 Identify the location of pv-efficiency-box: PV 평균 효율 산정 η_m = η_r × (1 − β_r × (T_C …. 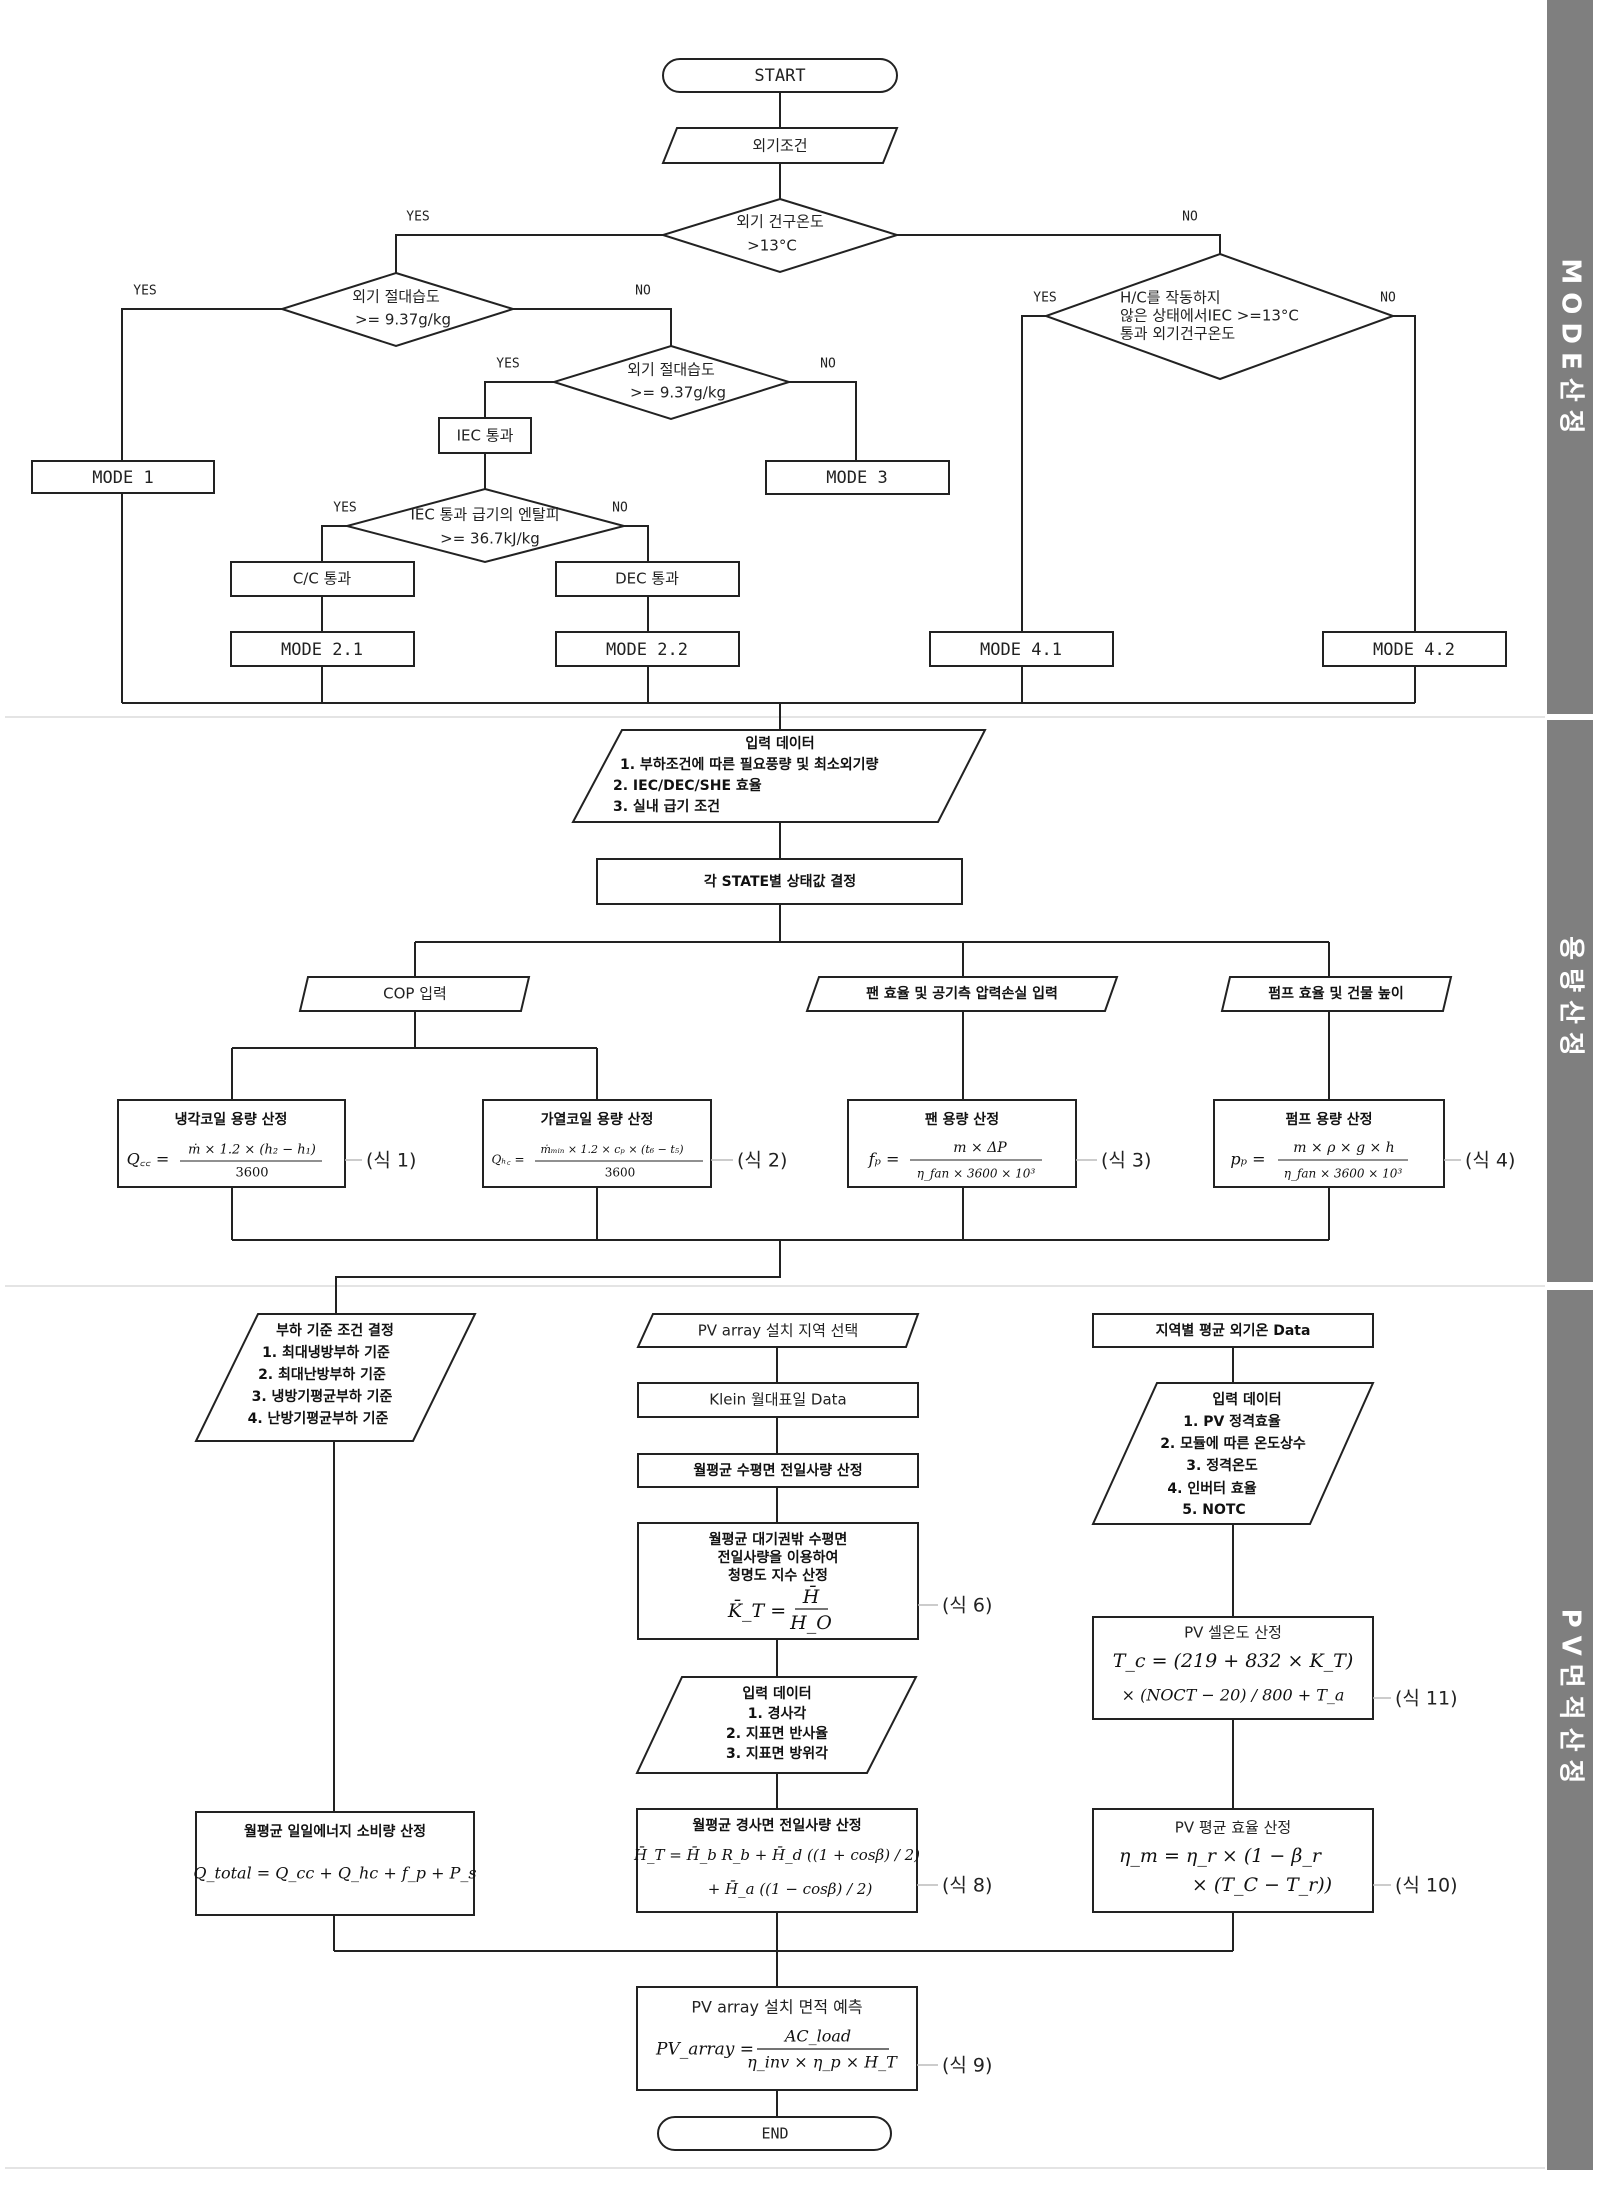
(1233, 1860).